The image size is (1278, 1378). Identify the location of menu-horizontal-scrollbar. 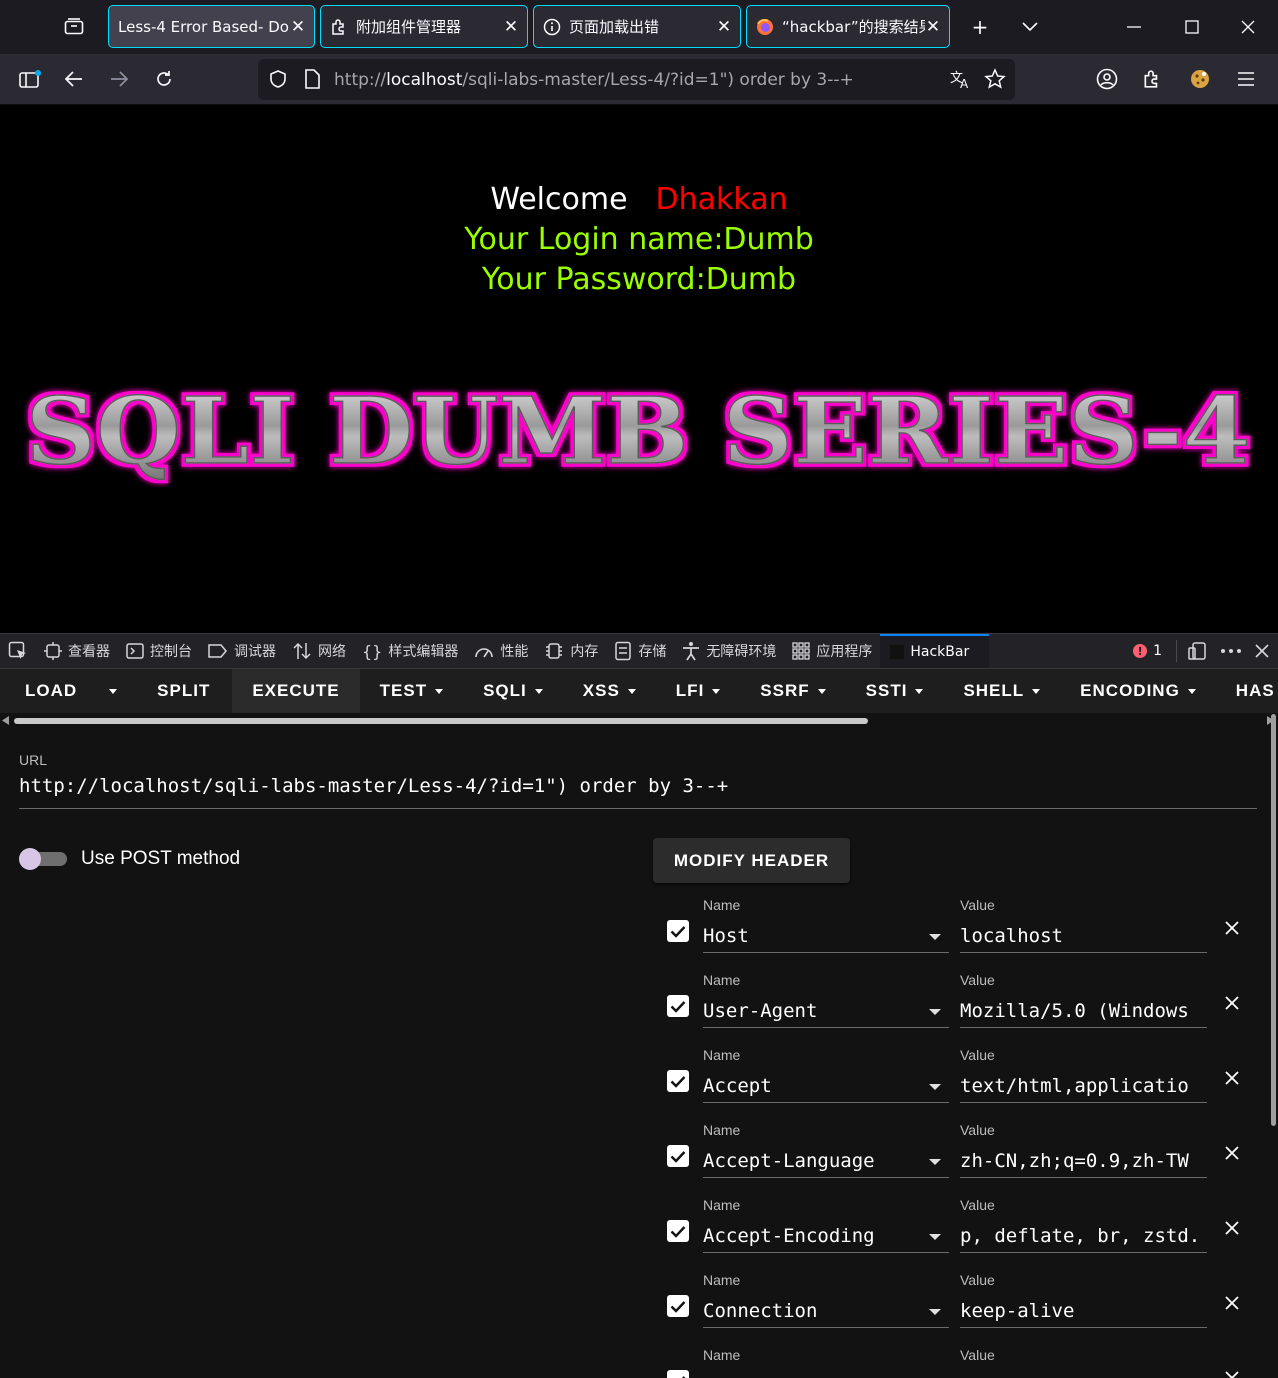
(639, 720).